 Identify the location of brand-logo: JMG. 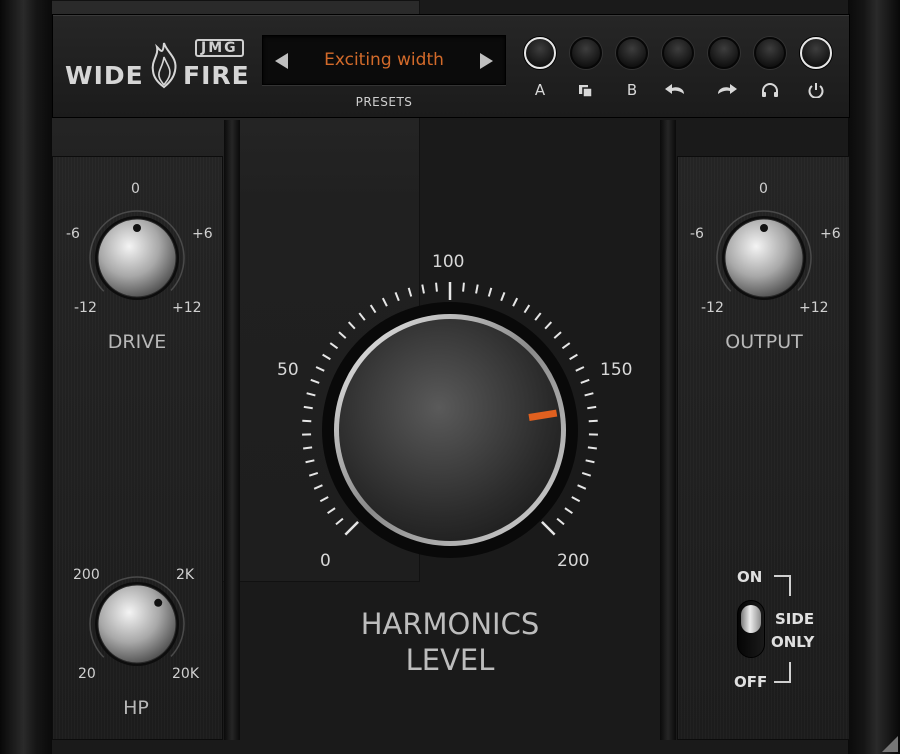
(219, 48).